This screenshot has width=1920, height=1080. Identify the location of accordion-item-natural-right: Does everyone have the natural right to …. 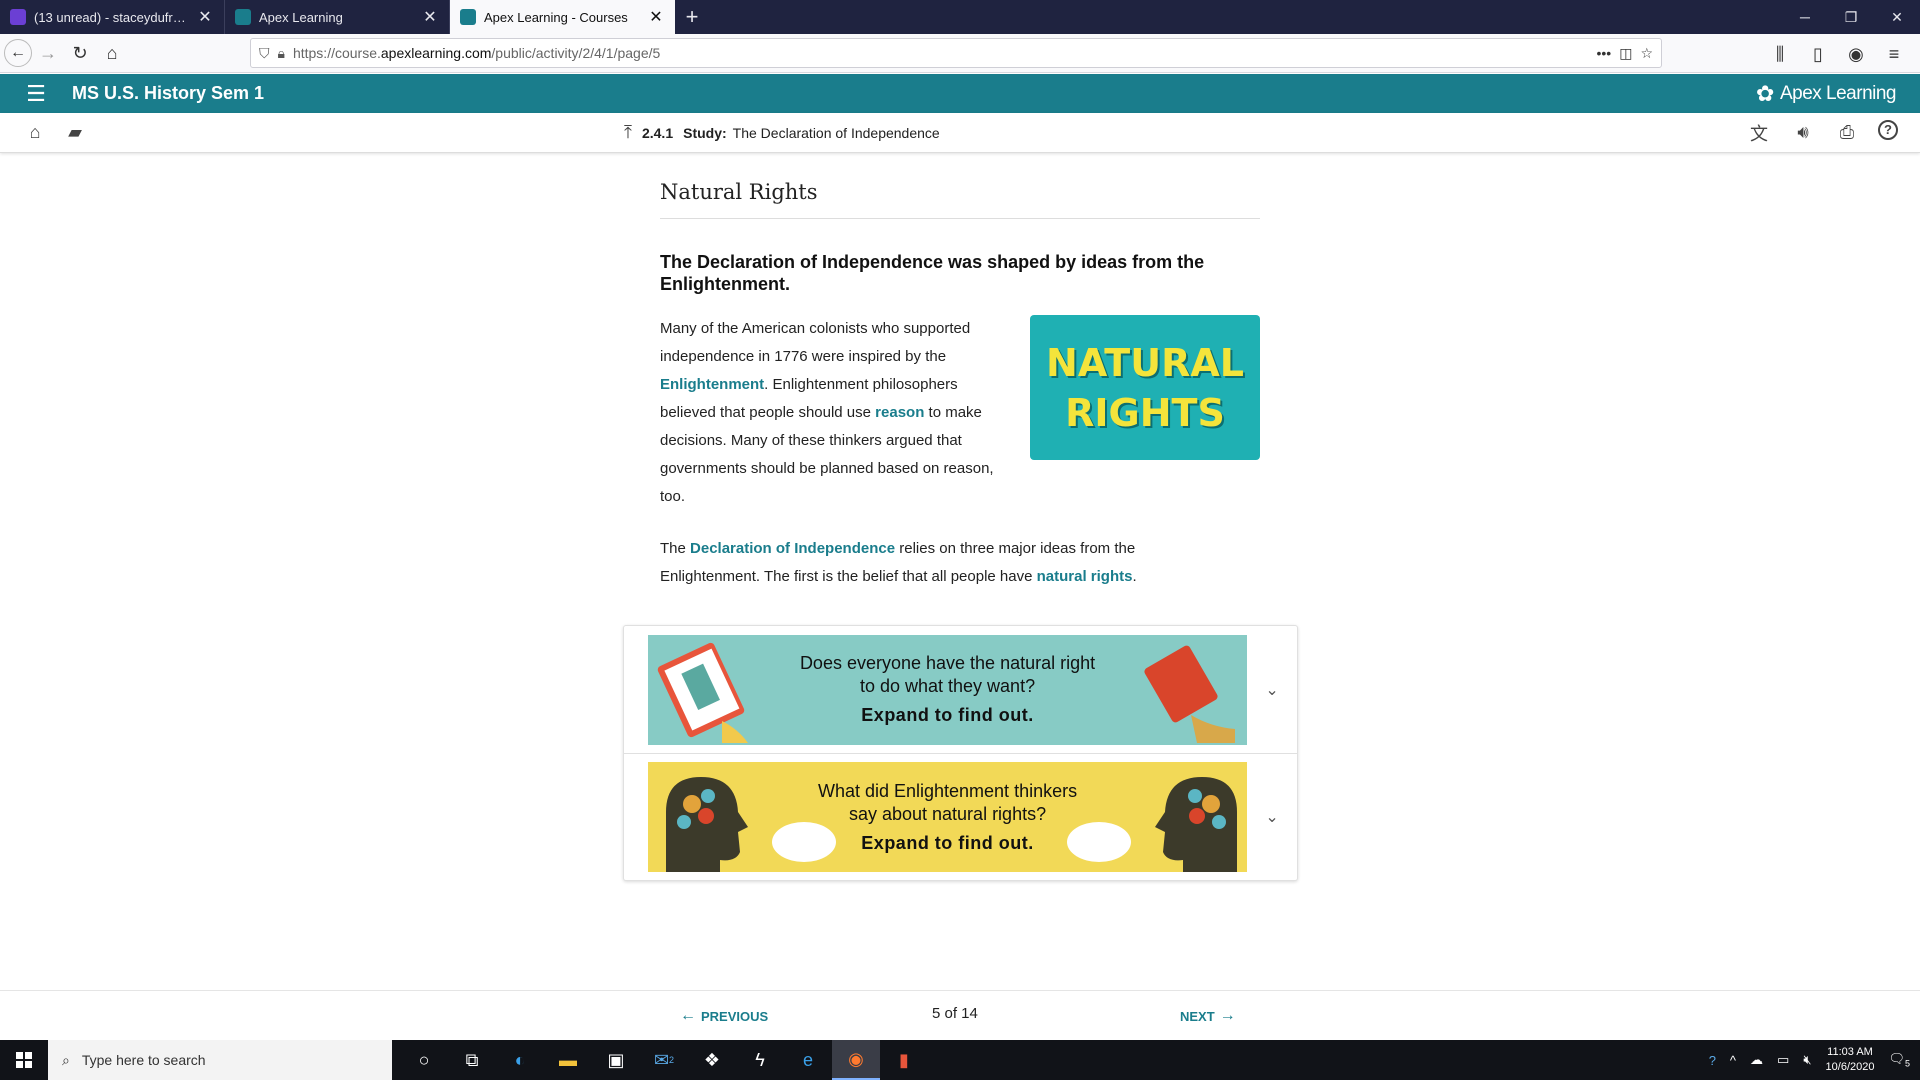
(960, 689).